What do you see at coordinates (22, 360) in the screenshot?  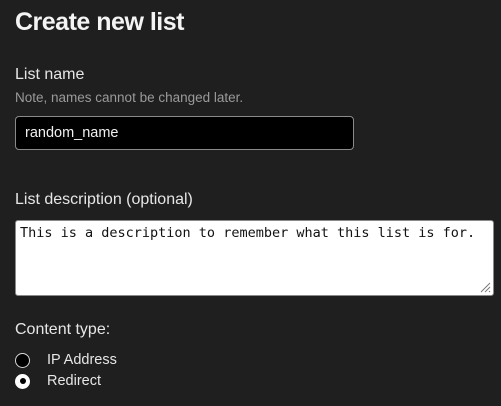 I see `radio-button-ip-address` at bounding box center [22, 360].